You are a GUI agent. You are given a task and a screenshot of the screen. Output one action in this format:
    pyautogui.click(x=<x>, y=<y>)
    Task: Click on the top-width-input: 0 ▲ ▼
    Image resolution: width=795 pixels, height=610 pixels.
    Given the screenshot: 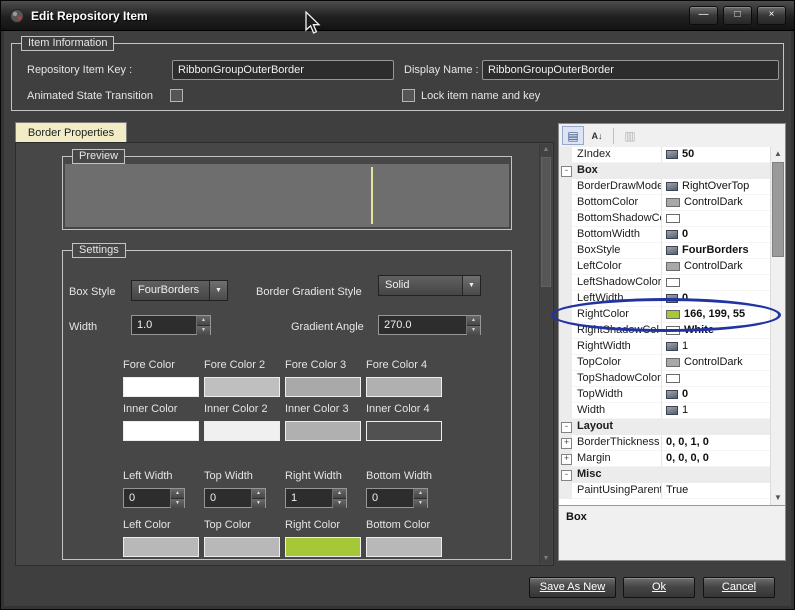 What is the action you would take?
    pyautogui.click(x=235, y=498)
    